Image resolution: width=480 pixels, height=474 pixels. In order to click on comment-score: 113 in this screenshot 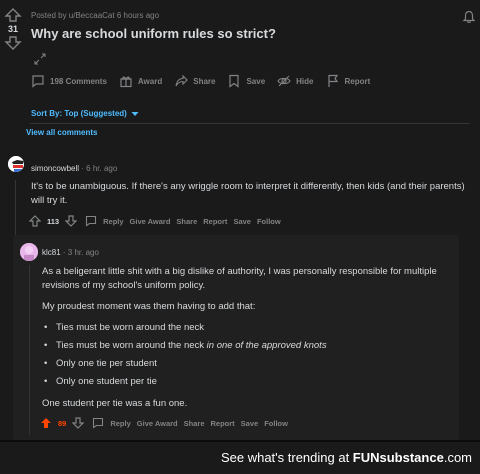, I will do `click(53, 221)`.